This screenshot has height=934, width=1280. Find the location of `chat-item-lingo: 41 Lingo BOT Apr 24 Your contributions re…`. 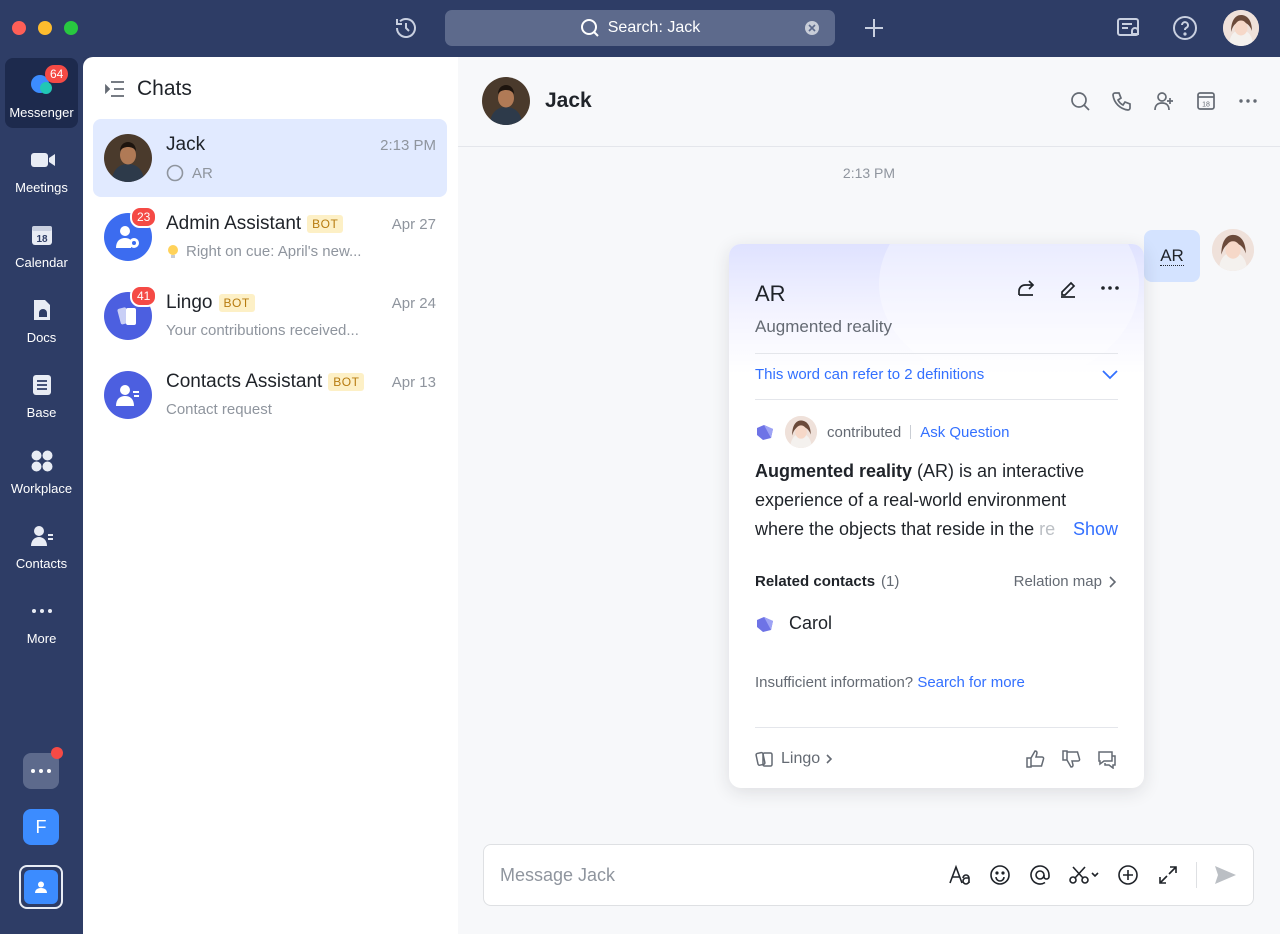

chat-item-lingo: 41 Lingo BOT Apr 24 Your contributions re… is located at coordinates (270, 316).